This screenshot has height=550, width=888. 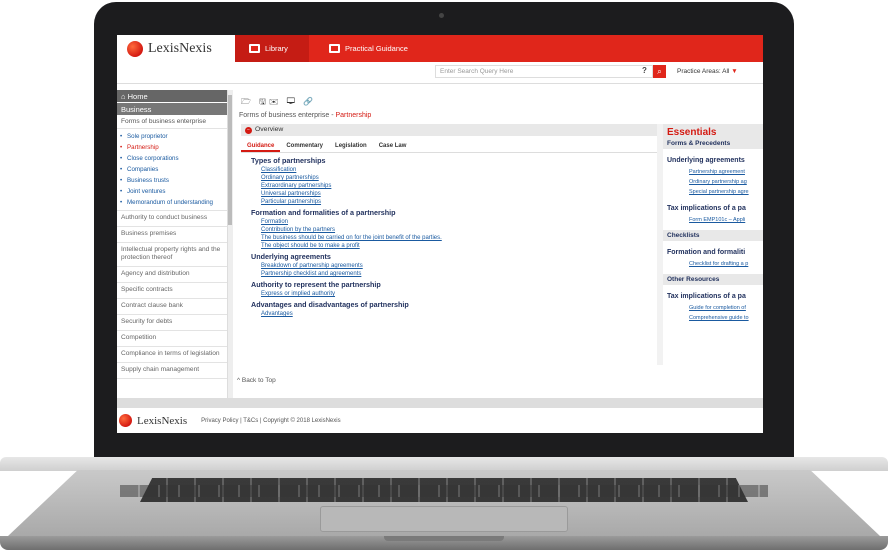 I want to click on footer-logo-text: LexisNexis, so click(x=162, y=420).